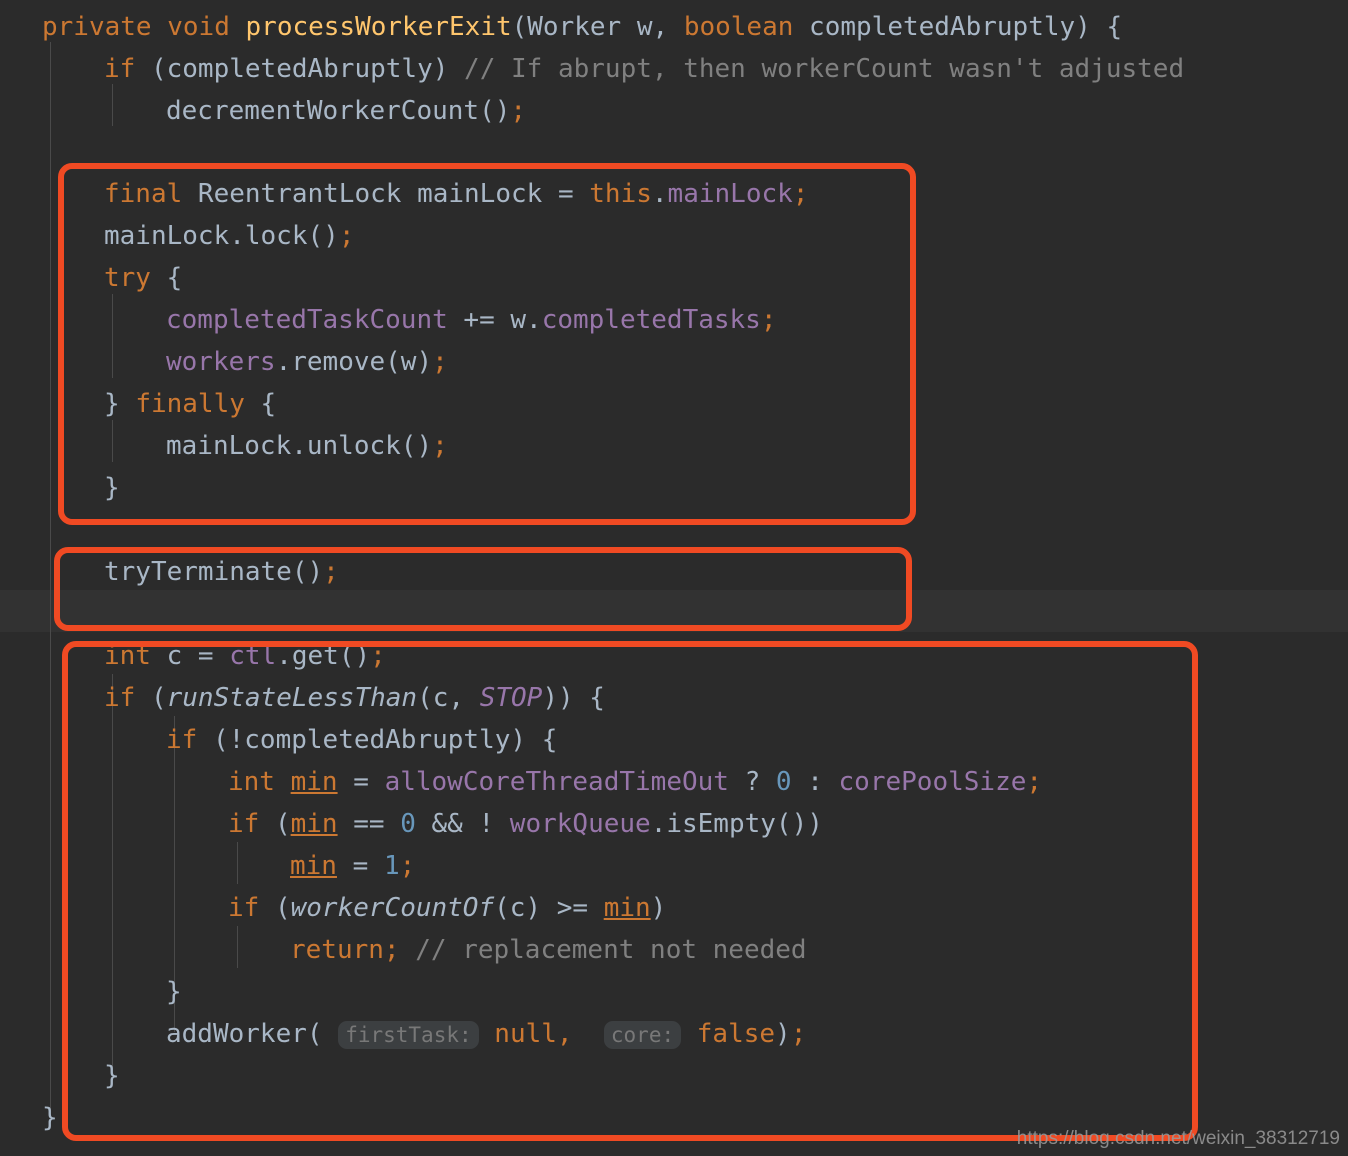  I want to click on code-token: ?, so click(752, 782).